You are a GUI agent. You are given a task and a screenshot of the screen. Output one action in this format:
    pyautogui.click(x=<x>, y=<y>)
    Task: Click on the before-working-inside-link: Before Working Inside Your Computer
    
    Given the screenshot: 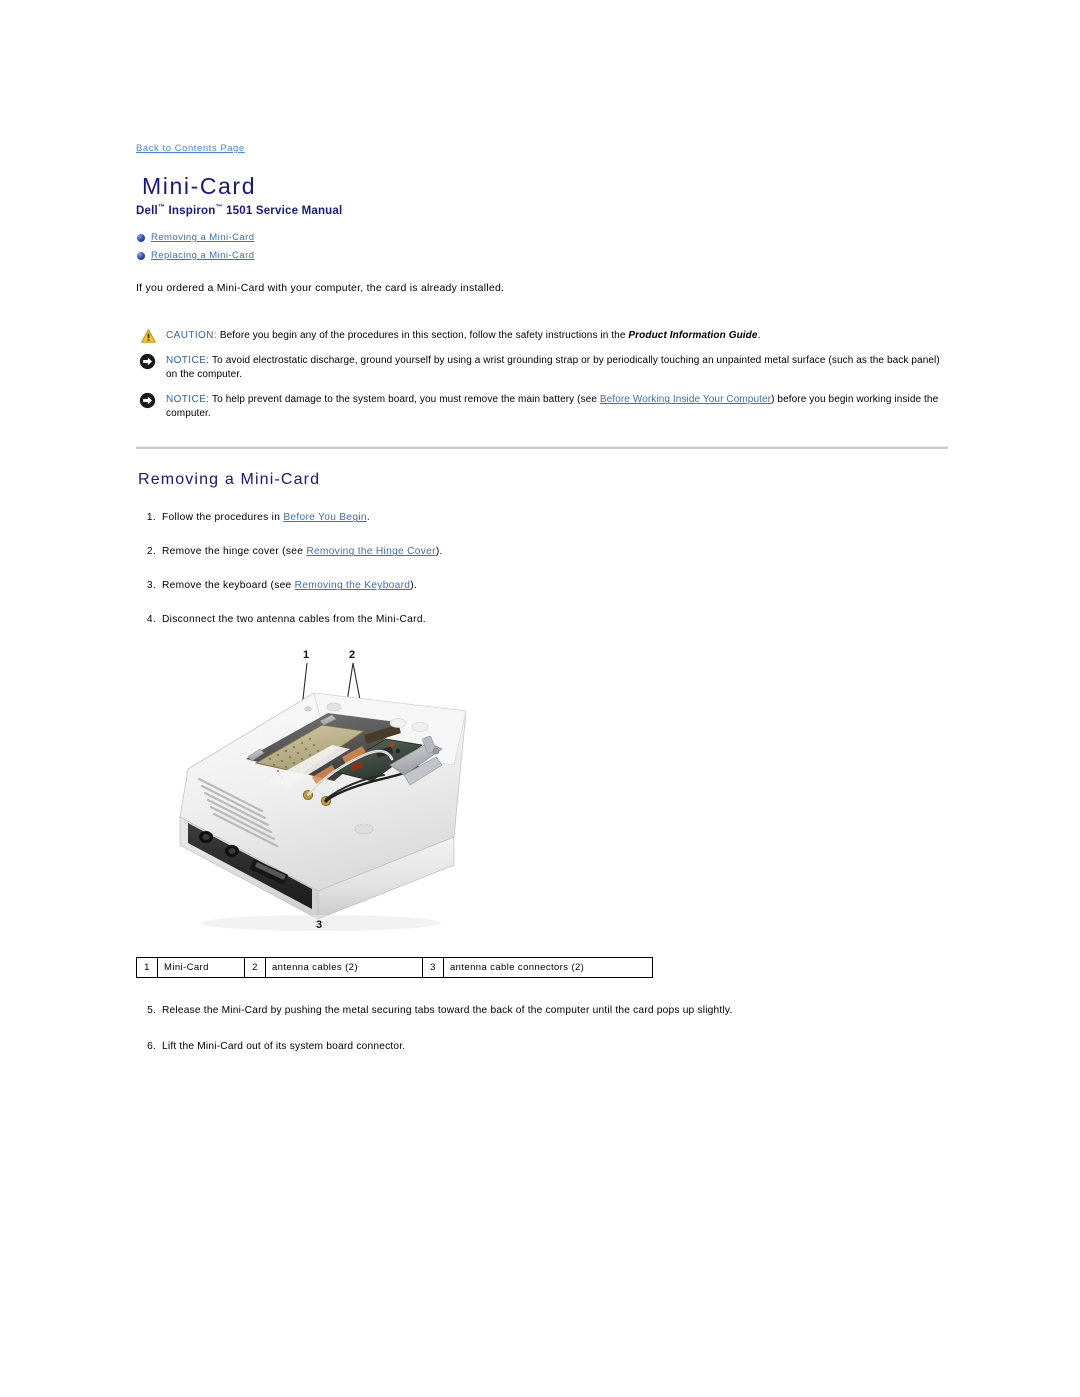 What is the action you would take?
    pyautogui.click(x=685, y=399)
    